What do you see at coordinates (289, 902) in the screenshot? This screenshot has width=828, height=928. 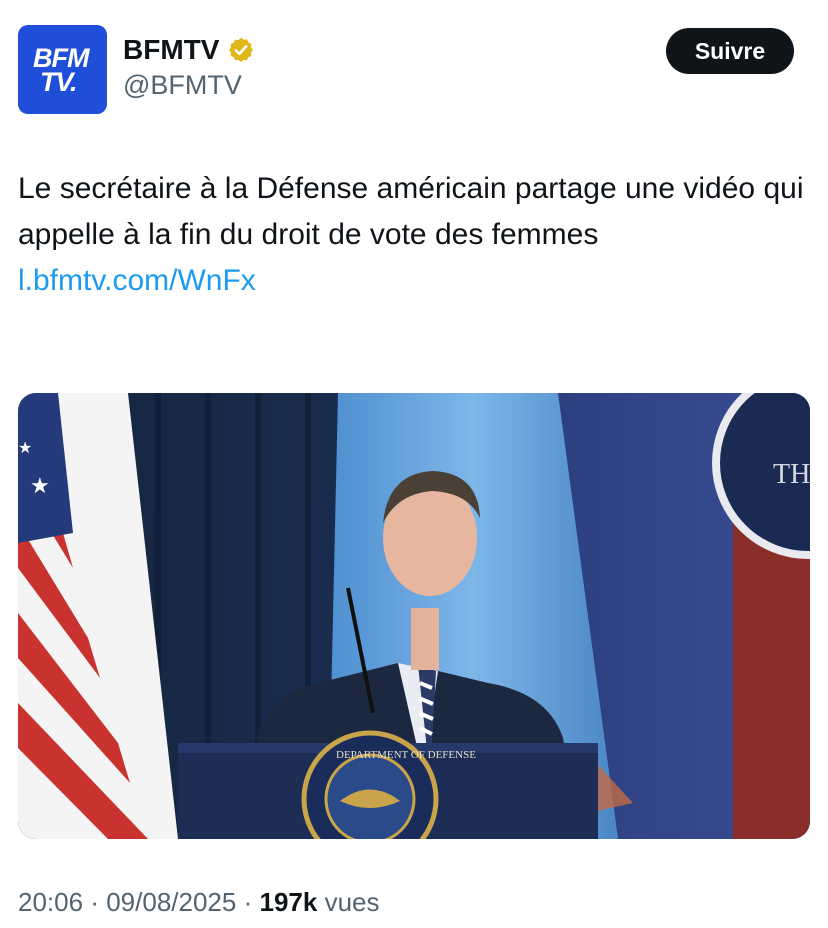 I see `views-count: 197k` at bounding box center [289, 902].